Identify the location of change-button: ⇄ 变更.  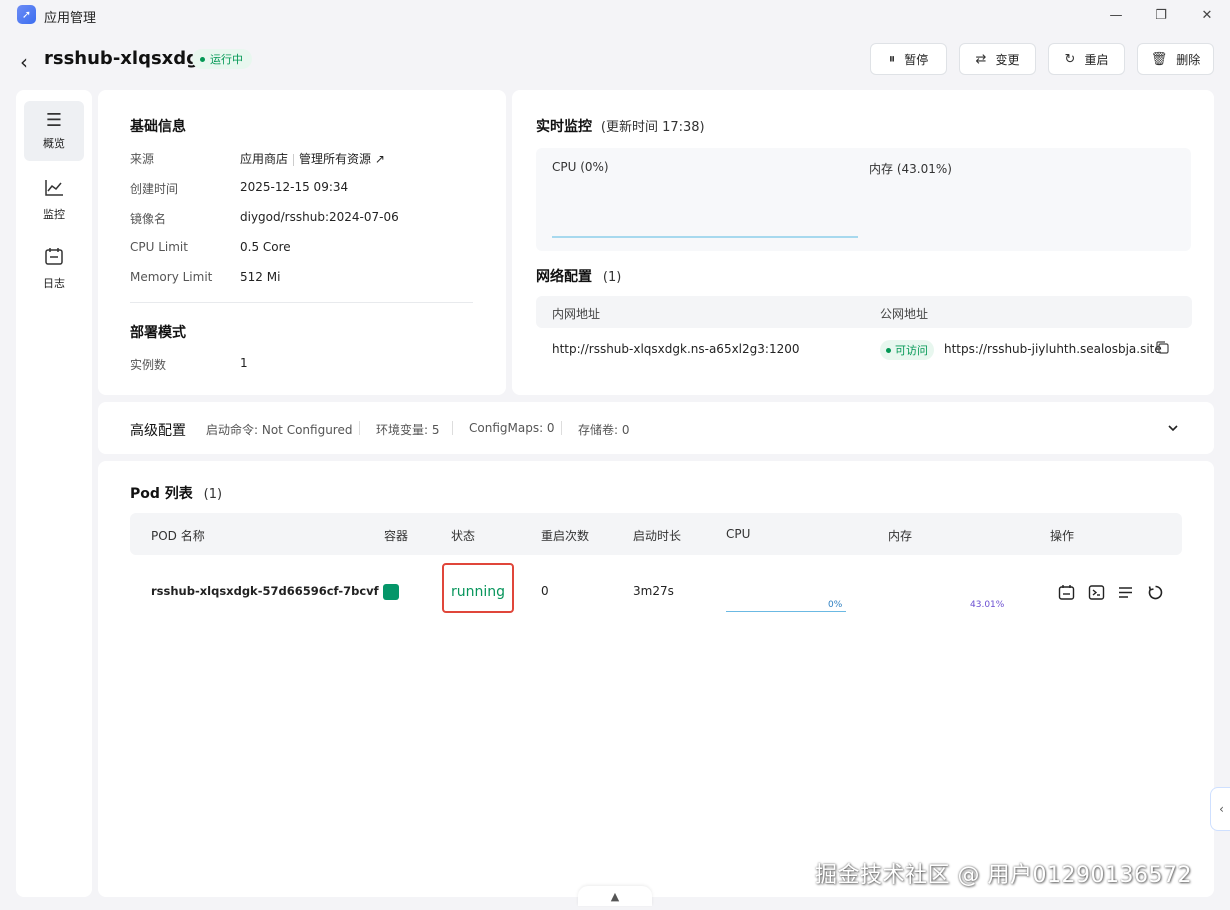
(997, 59).